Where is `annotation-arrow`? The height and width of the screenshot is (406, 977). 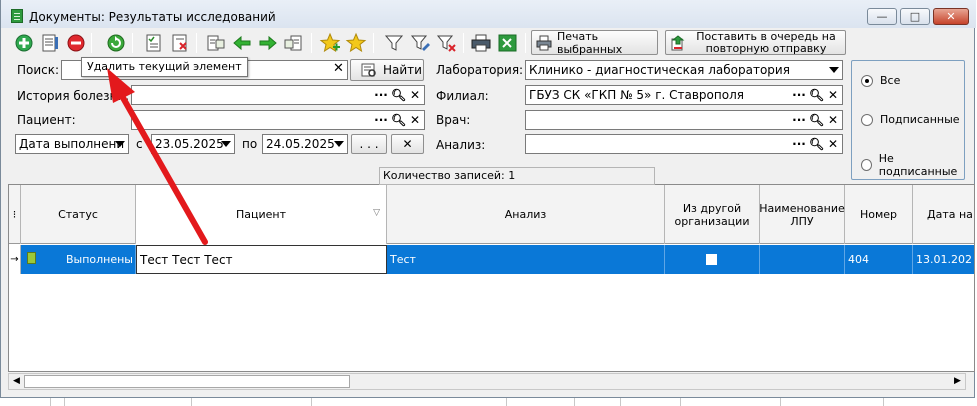 annotation-arrow is located at coordinates (157, 156).